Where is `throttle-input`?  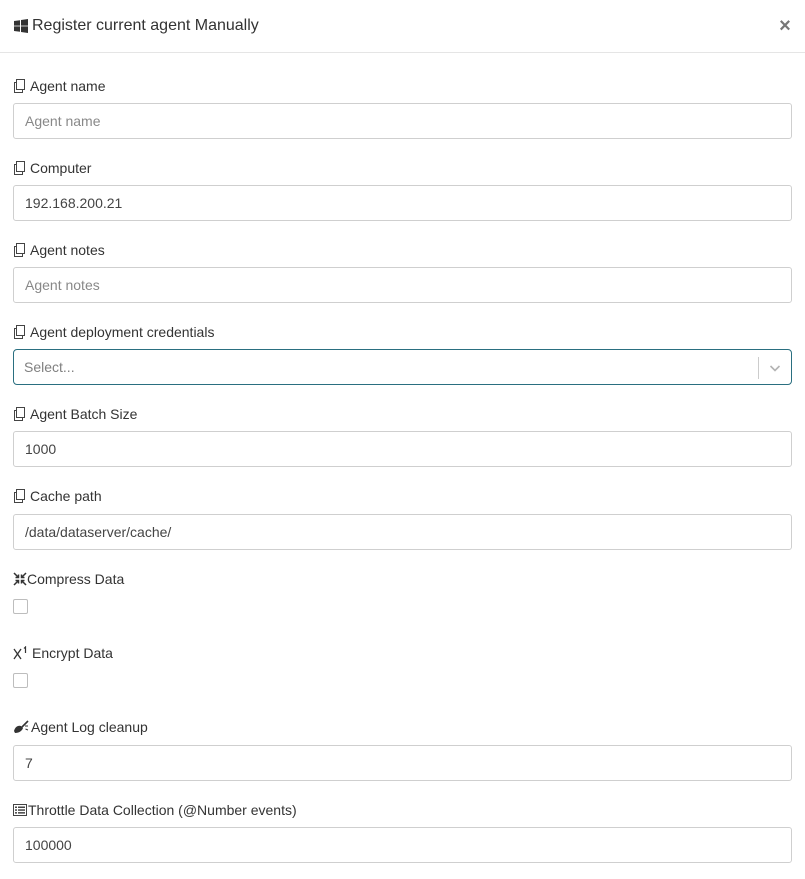 throttle-input is located at coordinates (402, 845).